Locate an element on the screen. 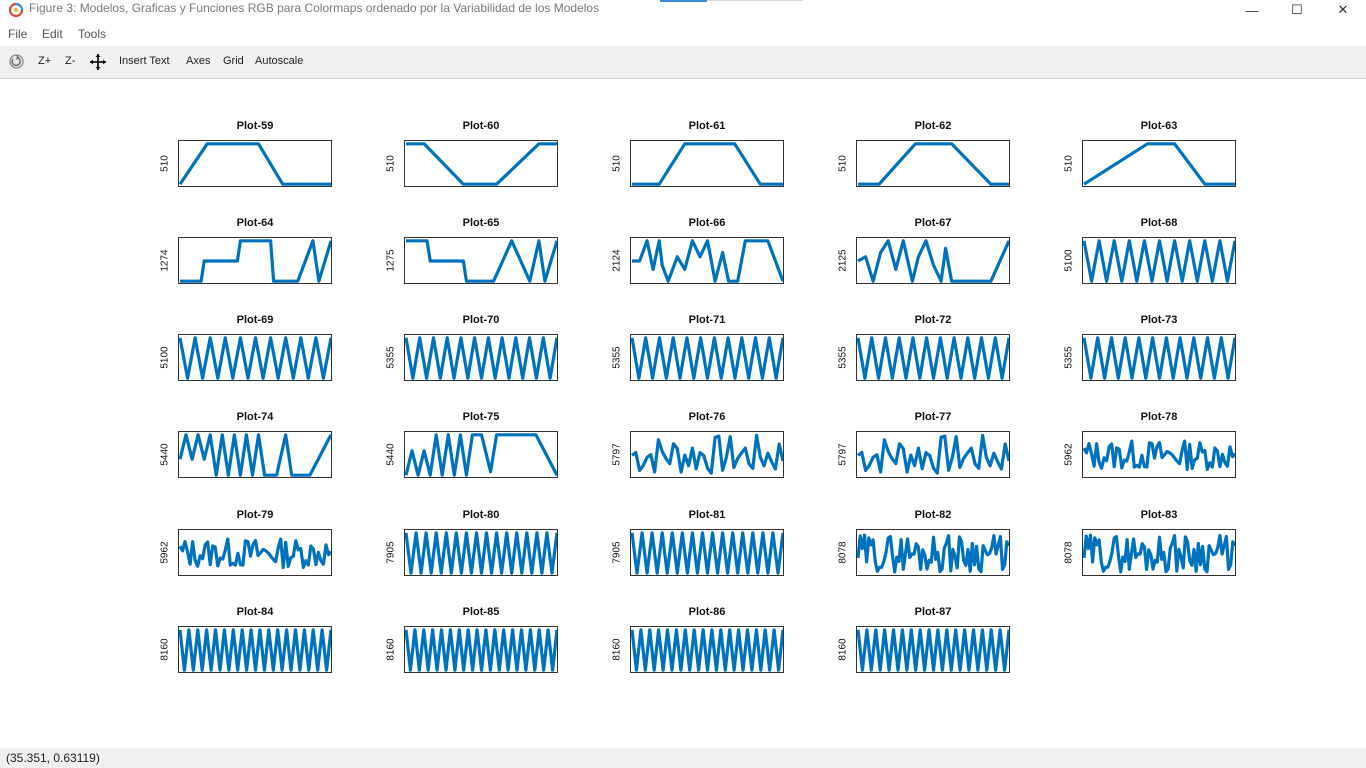 Image resolution: width=1366 pixels, height=768 pixels. minimize-icon: — is located at coordinates (1252, 10).